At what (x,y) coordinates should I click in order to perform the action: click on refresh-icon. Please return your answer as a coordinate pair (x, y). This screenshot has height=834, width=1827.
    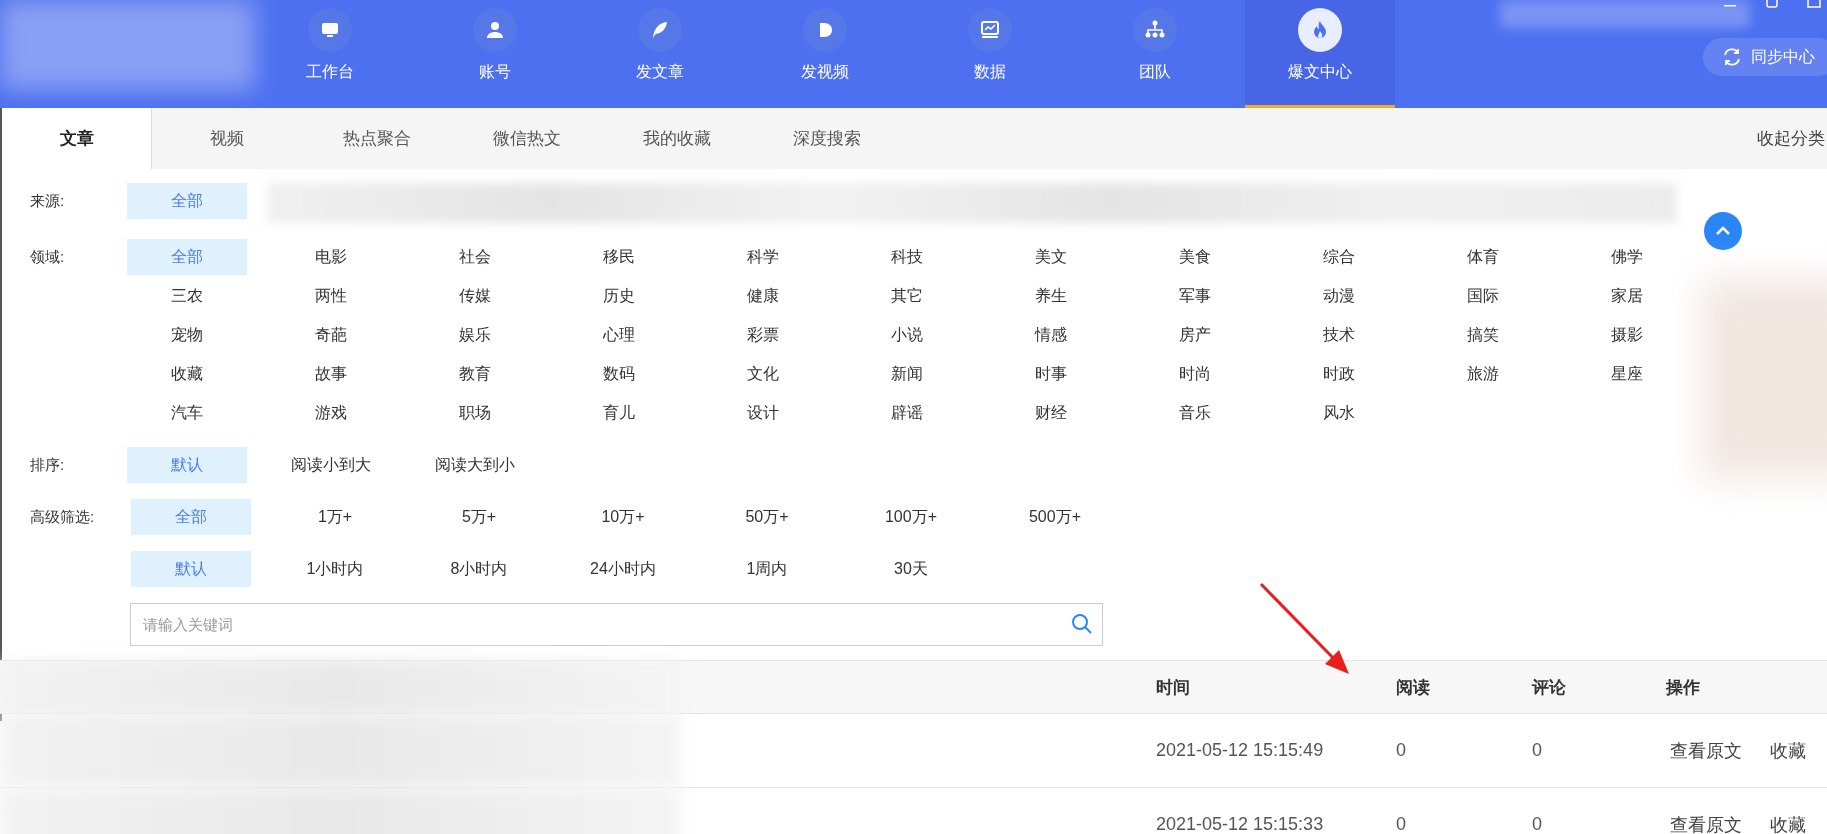
    Looking at the image, I should click on (1732, 57).